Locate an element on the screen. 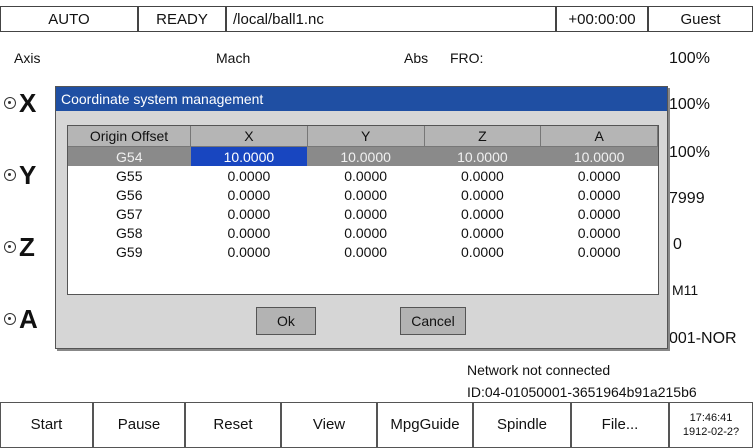 The height and width of the screenshot is (448, 753). table-row: G57 0.0000 0.0000 0.0000 0.0000 is located at coordinates (363, 213).